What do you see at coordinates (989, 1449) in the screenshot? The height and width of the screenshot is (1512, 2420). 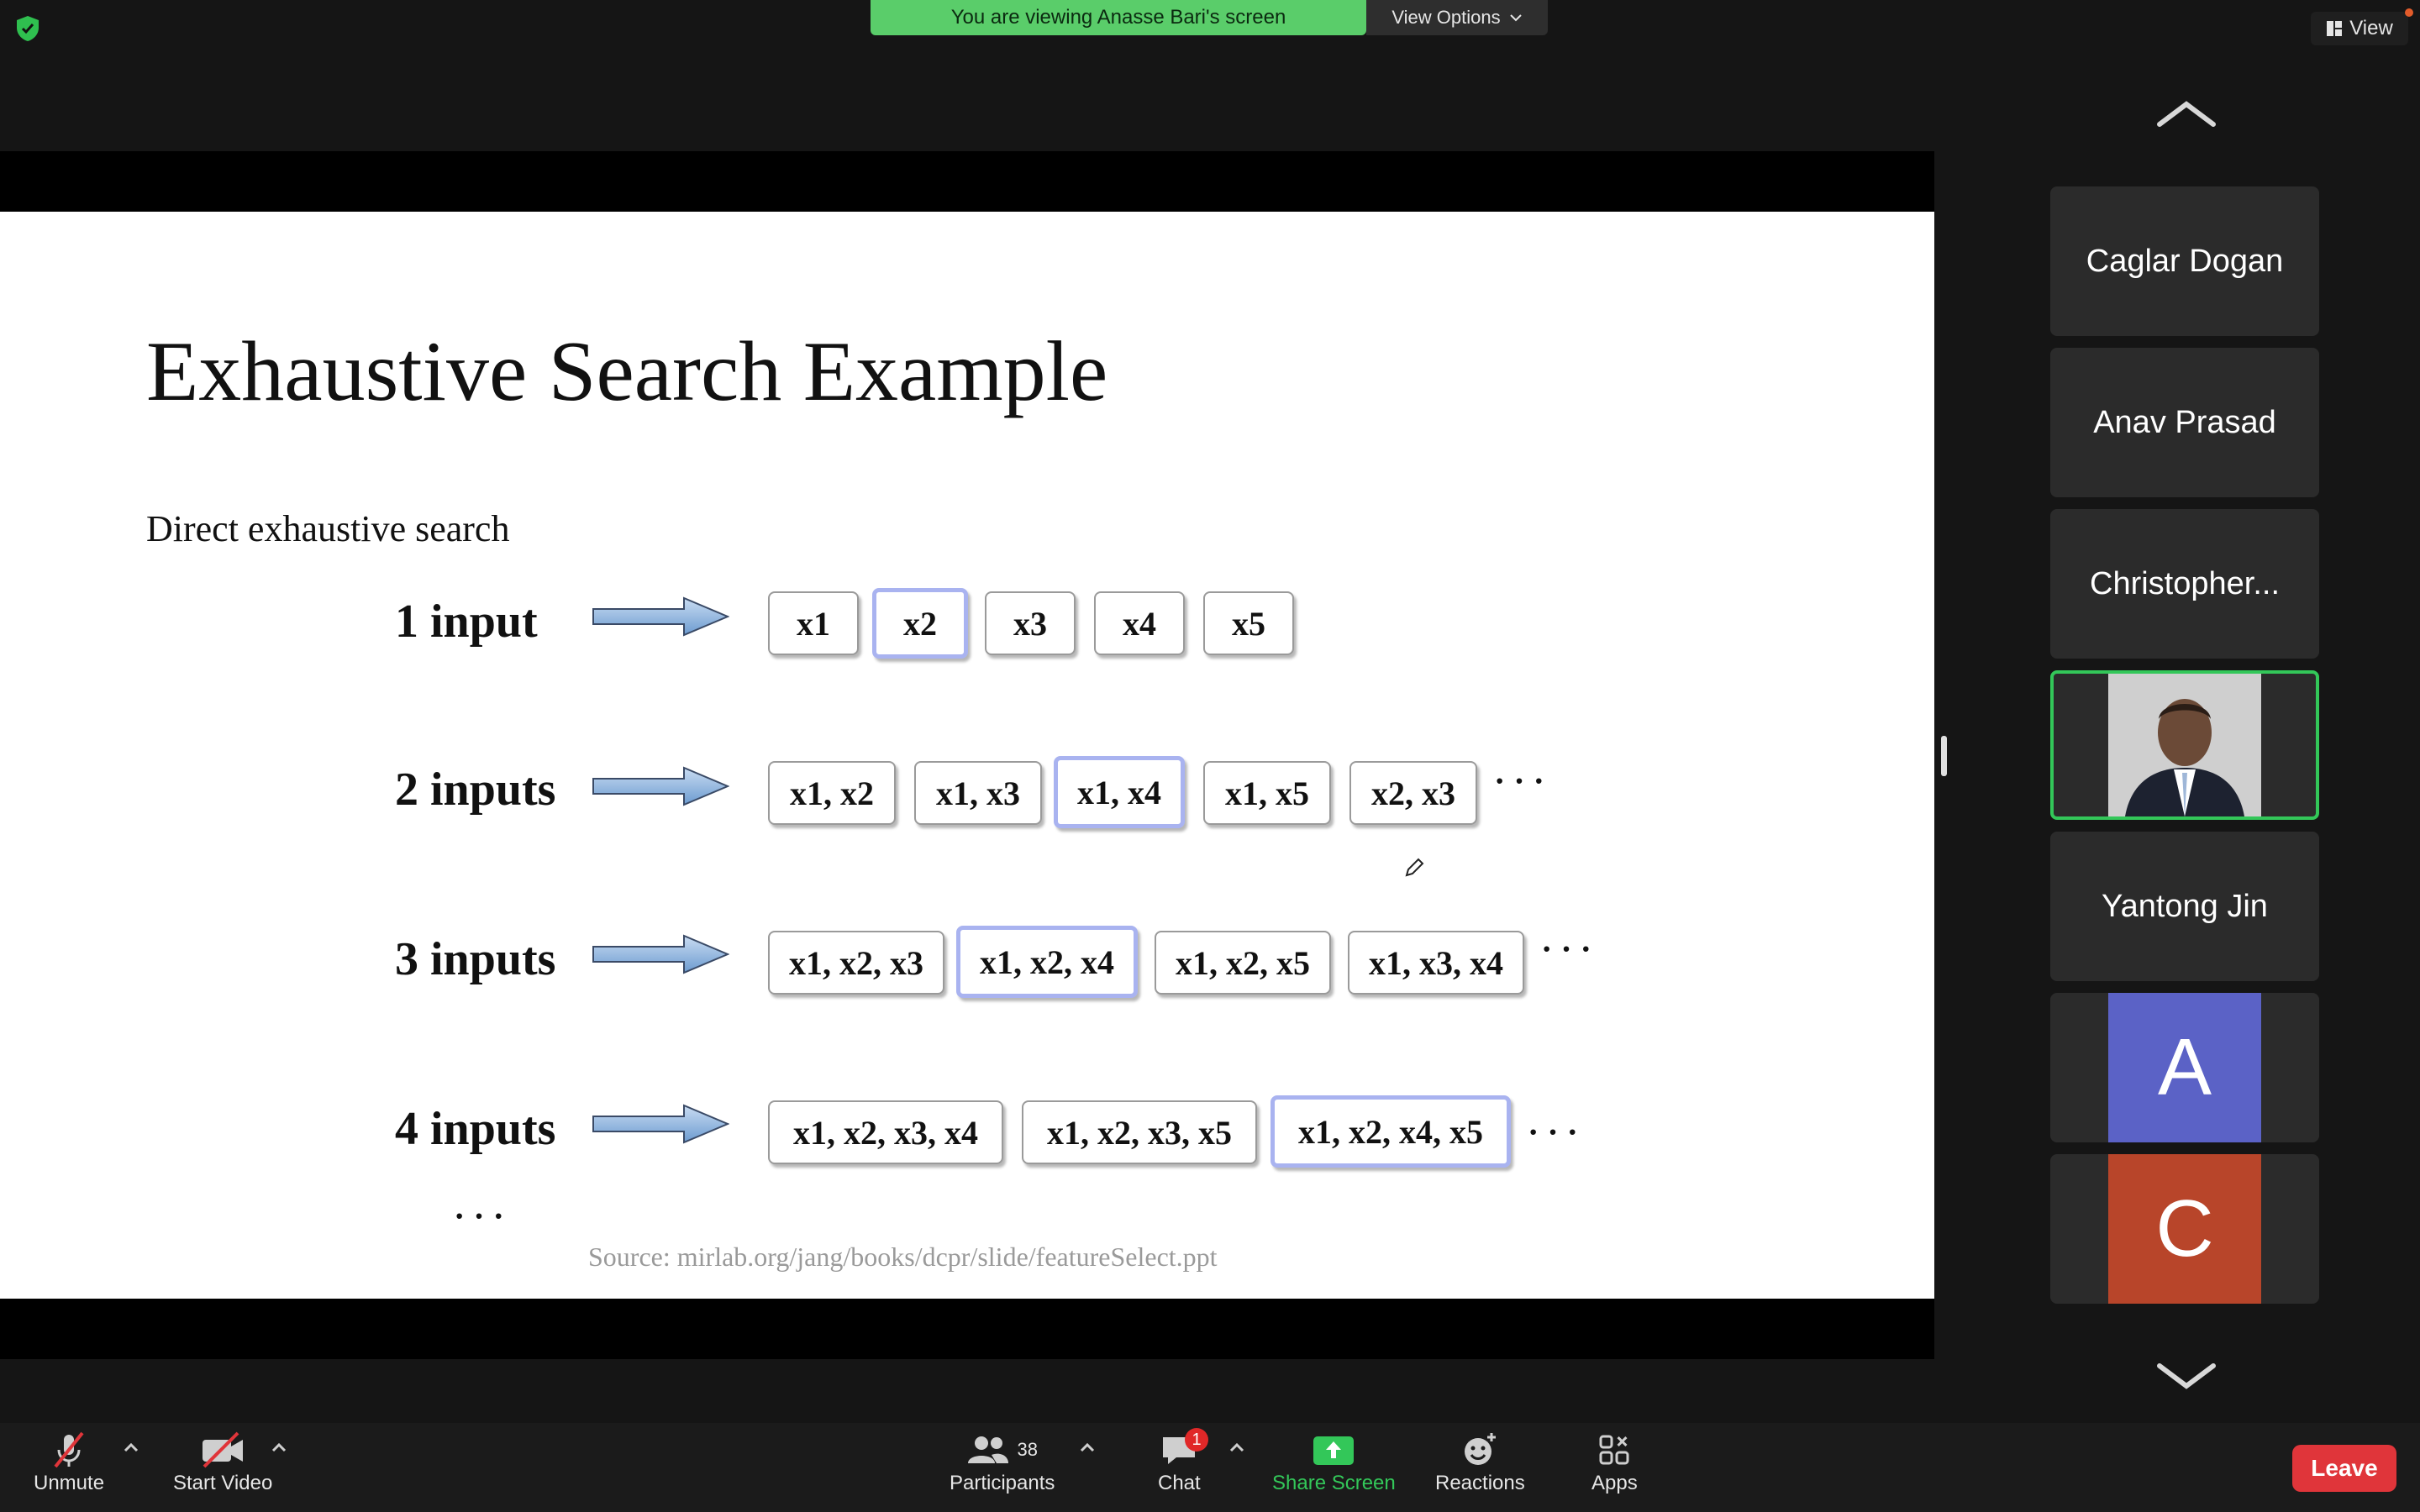 I see `participants-icon` at bounding box center [989, 1449].